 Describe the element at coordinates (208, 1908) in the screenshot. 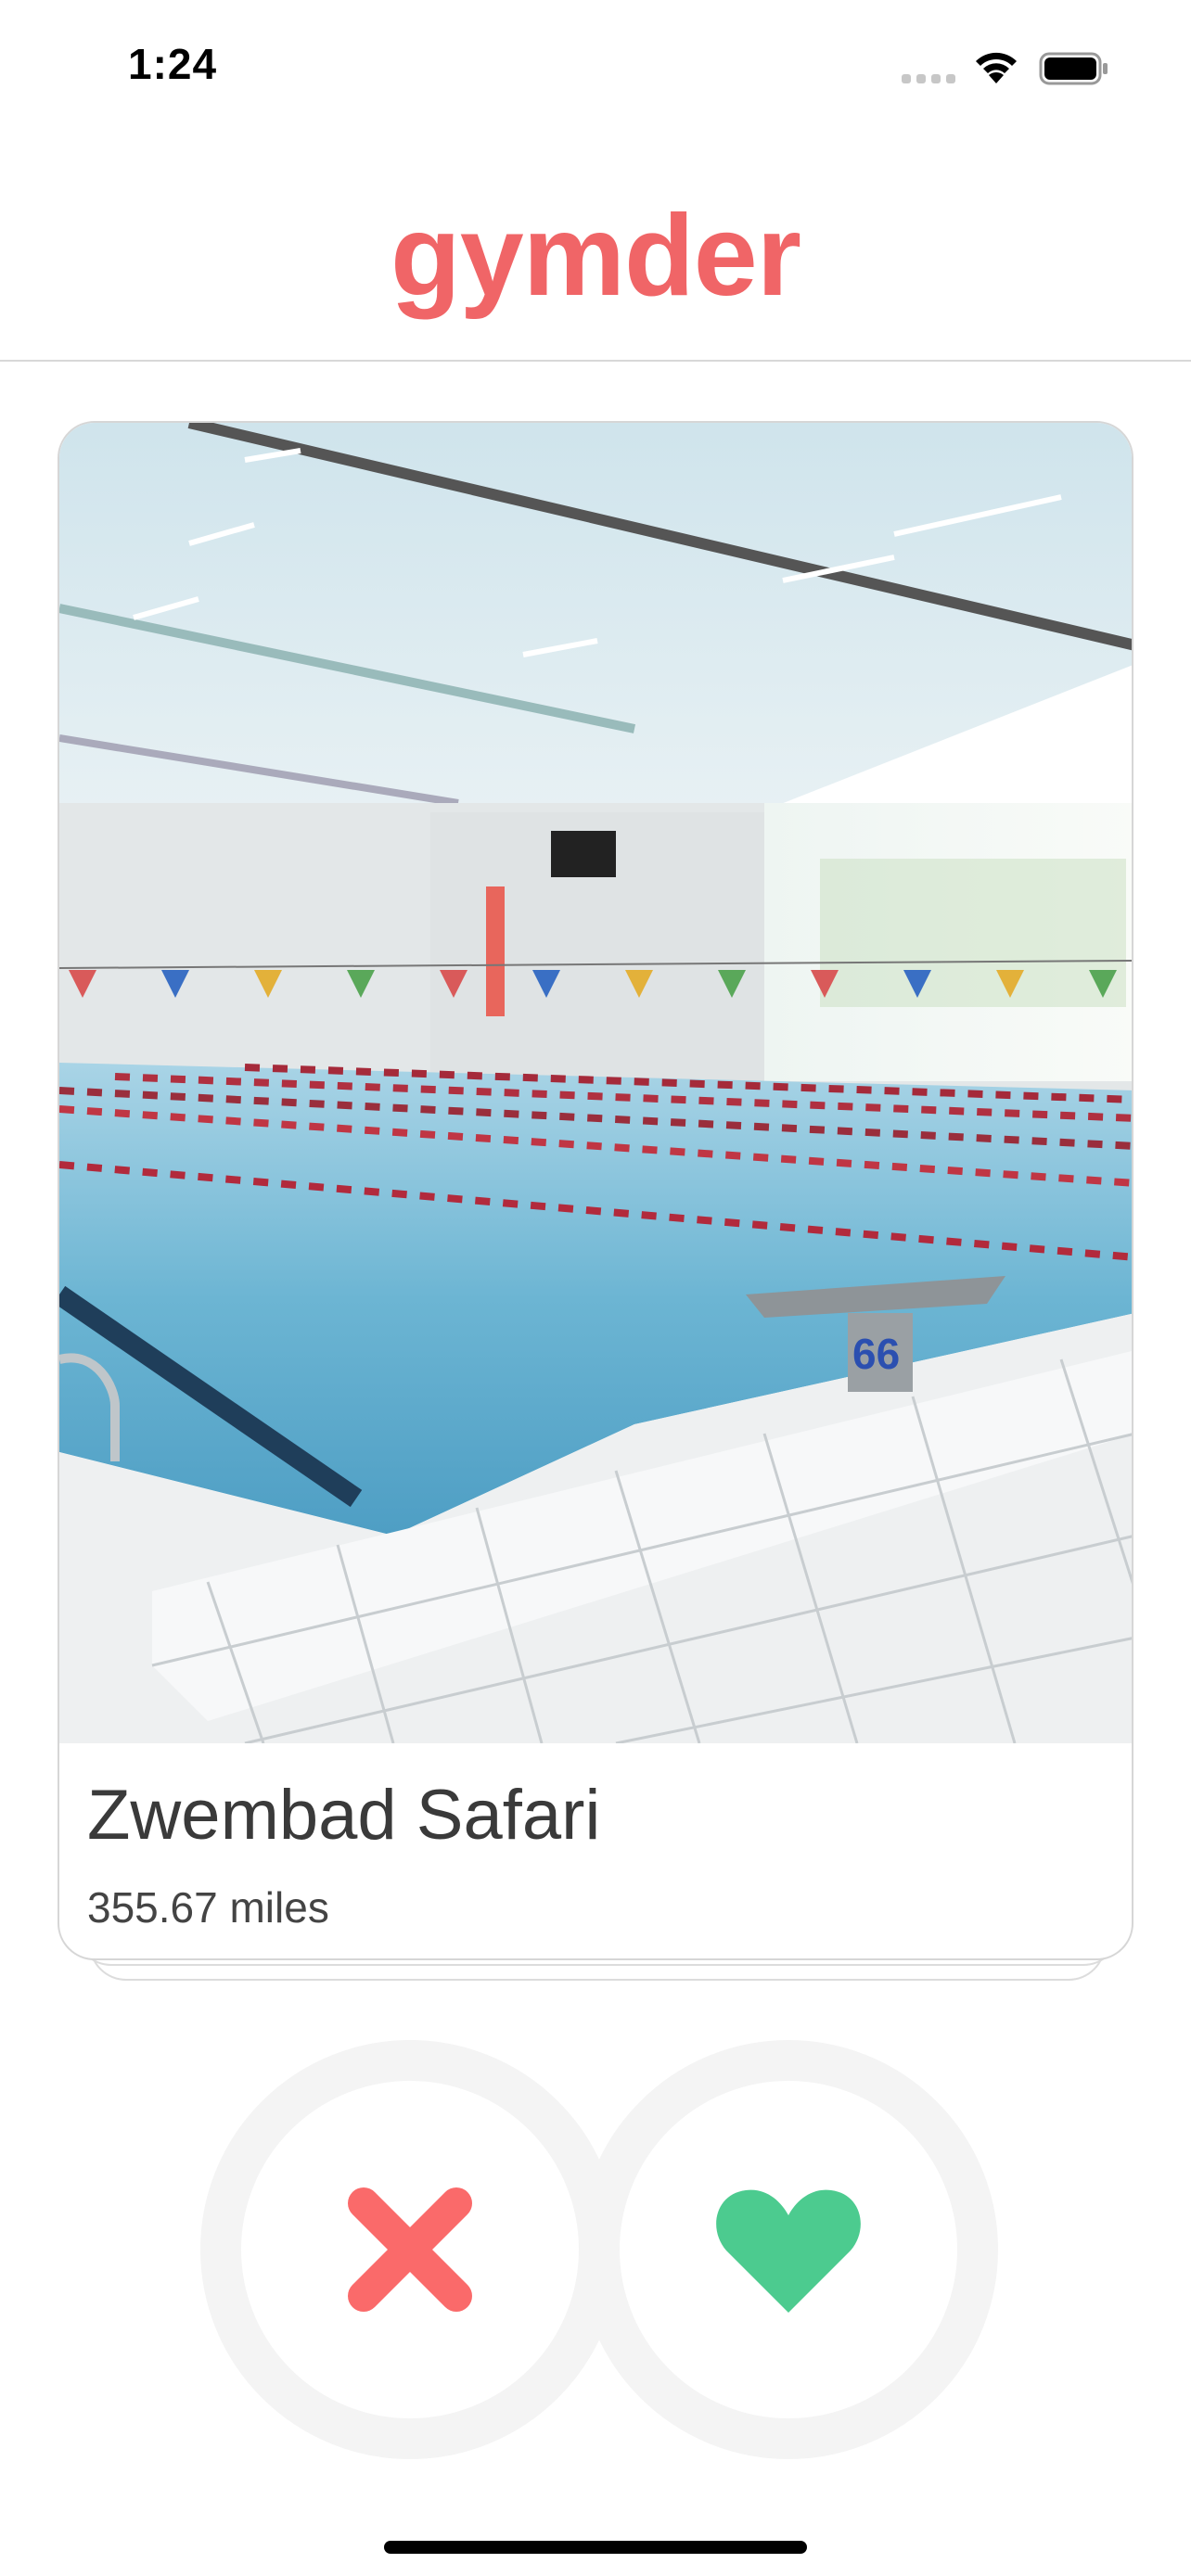

I see `gym-distance: 355.67 miles` at that location.